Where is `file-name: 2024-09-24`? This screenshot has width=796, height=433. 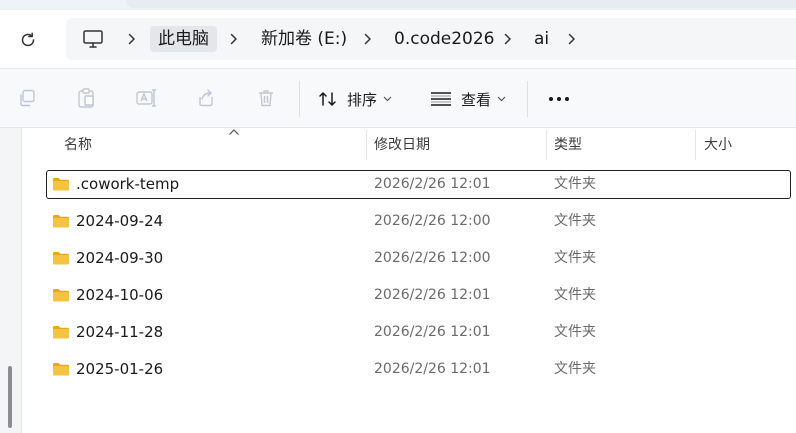
file-name: 2024-09-24 is located at coordinates (120, 221).